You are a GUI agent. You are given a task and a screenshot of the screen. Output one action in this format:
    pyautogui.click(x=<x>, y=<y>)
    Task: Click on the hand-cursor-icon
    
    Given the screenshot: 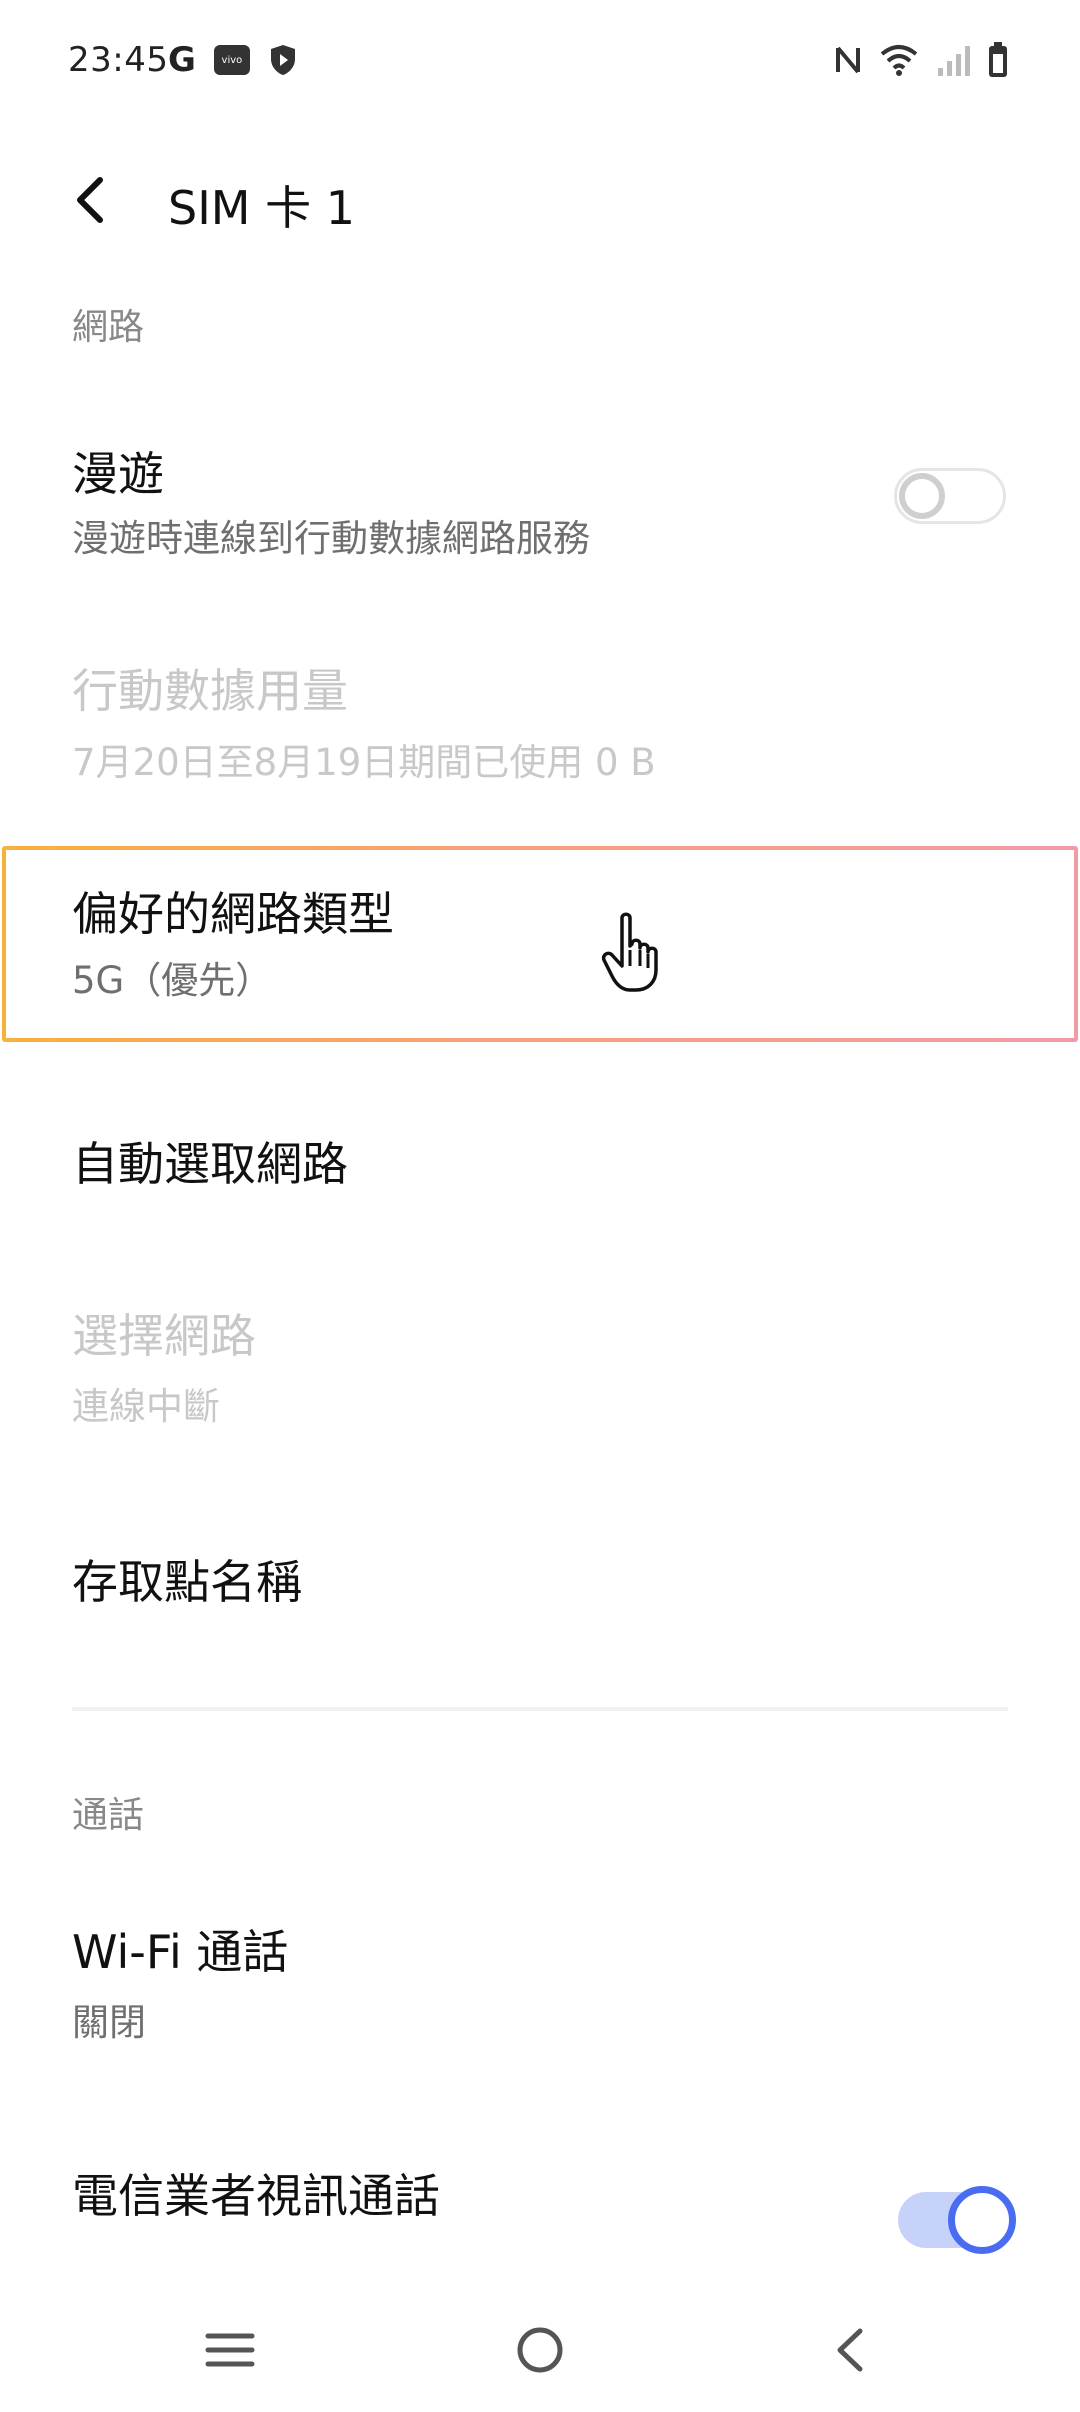 What is the action you would take?
    pyautogui.click(x=629, y=952)
    